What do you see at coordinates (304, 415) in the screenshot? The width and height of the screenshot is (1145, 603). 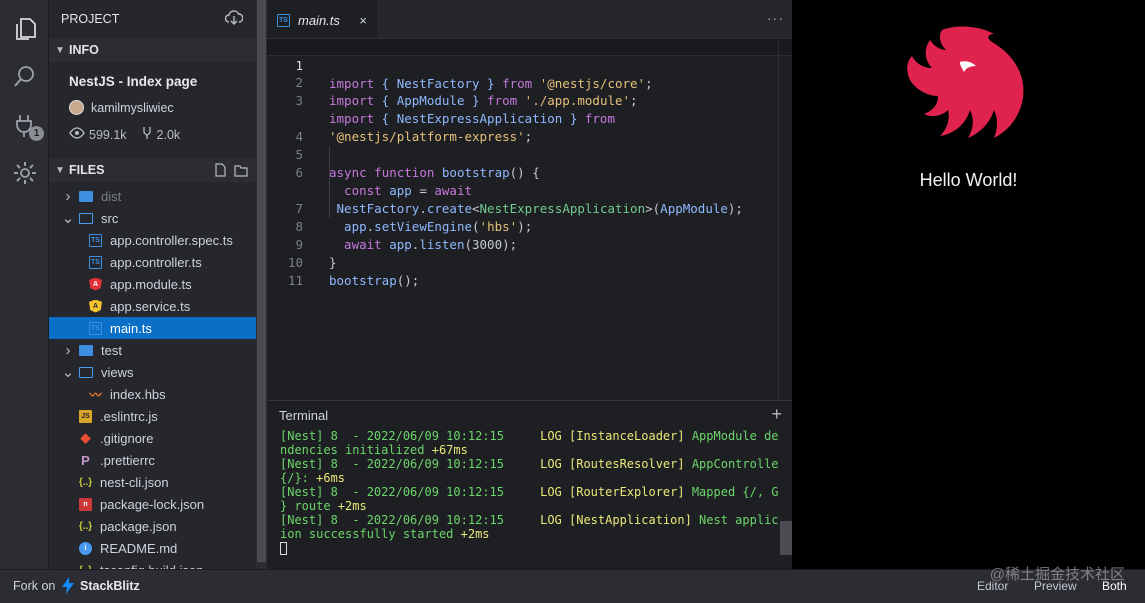 I see `terminal-title: Terminal` at bounding box center [304, 415].